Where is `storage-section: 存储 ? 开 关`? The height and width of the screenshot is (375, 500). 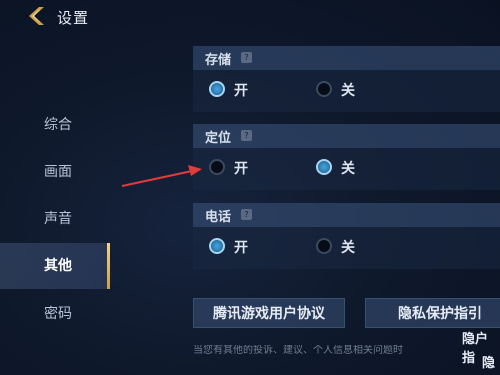
storage-section: 存储 ? 开 关 is located at coordinates (346, 81).